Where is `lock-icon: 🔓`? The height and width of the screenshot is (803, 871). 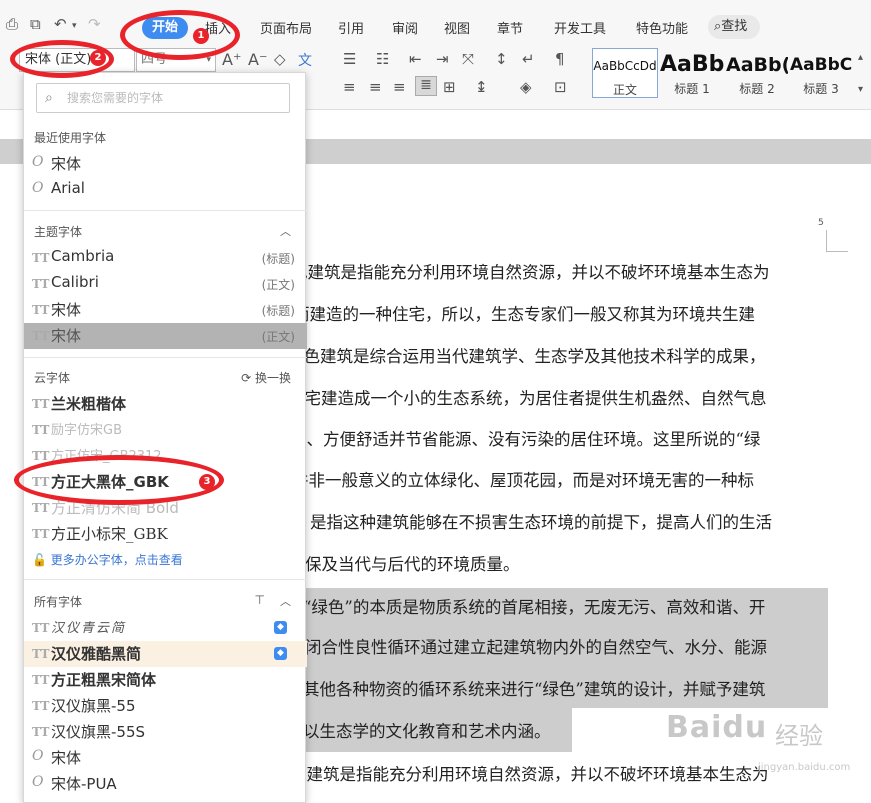
lock-icon: 🔓 is located at coordinates (39, 560).